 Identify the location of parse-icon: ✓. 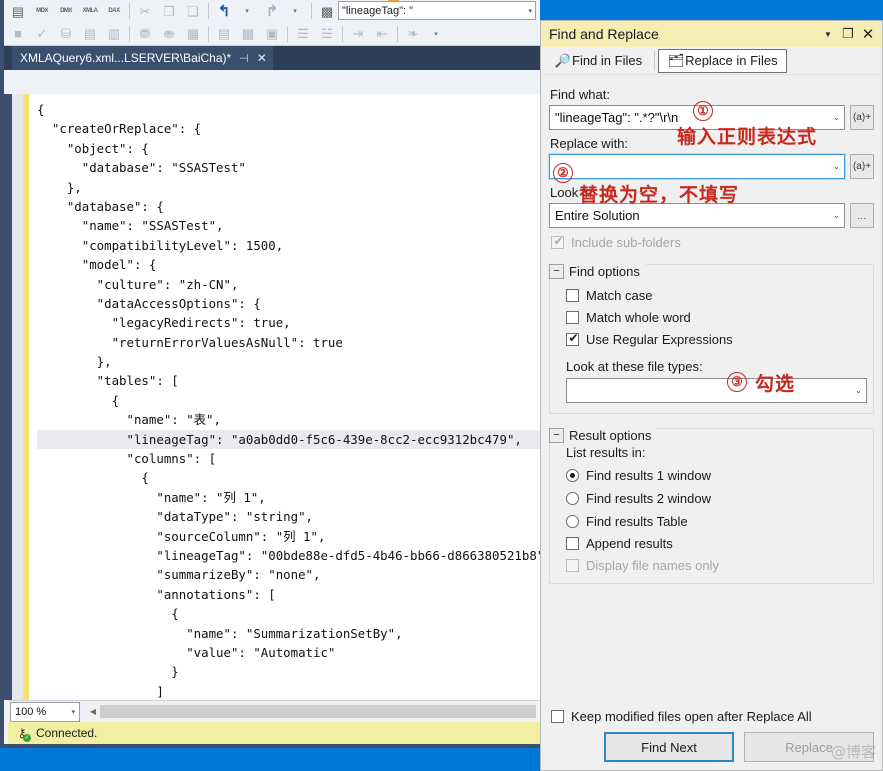
(42, 34).